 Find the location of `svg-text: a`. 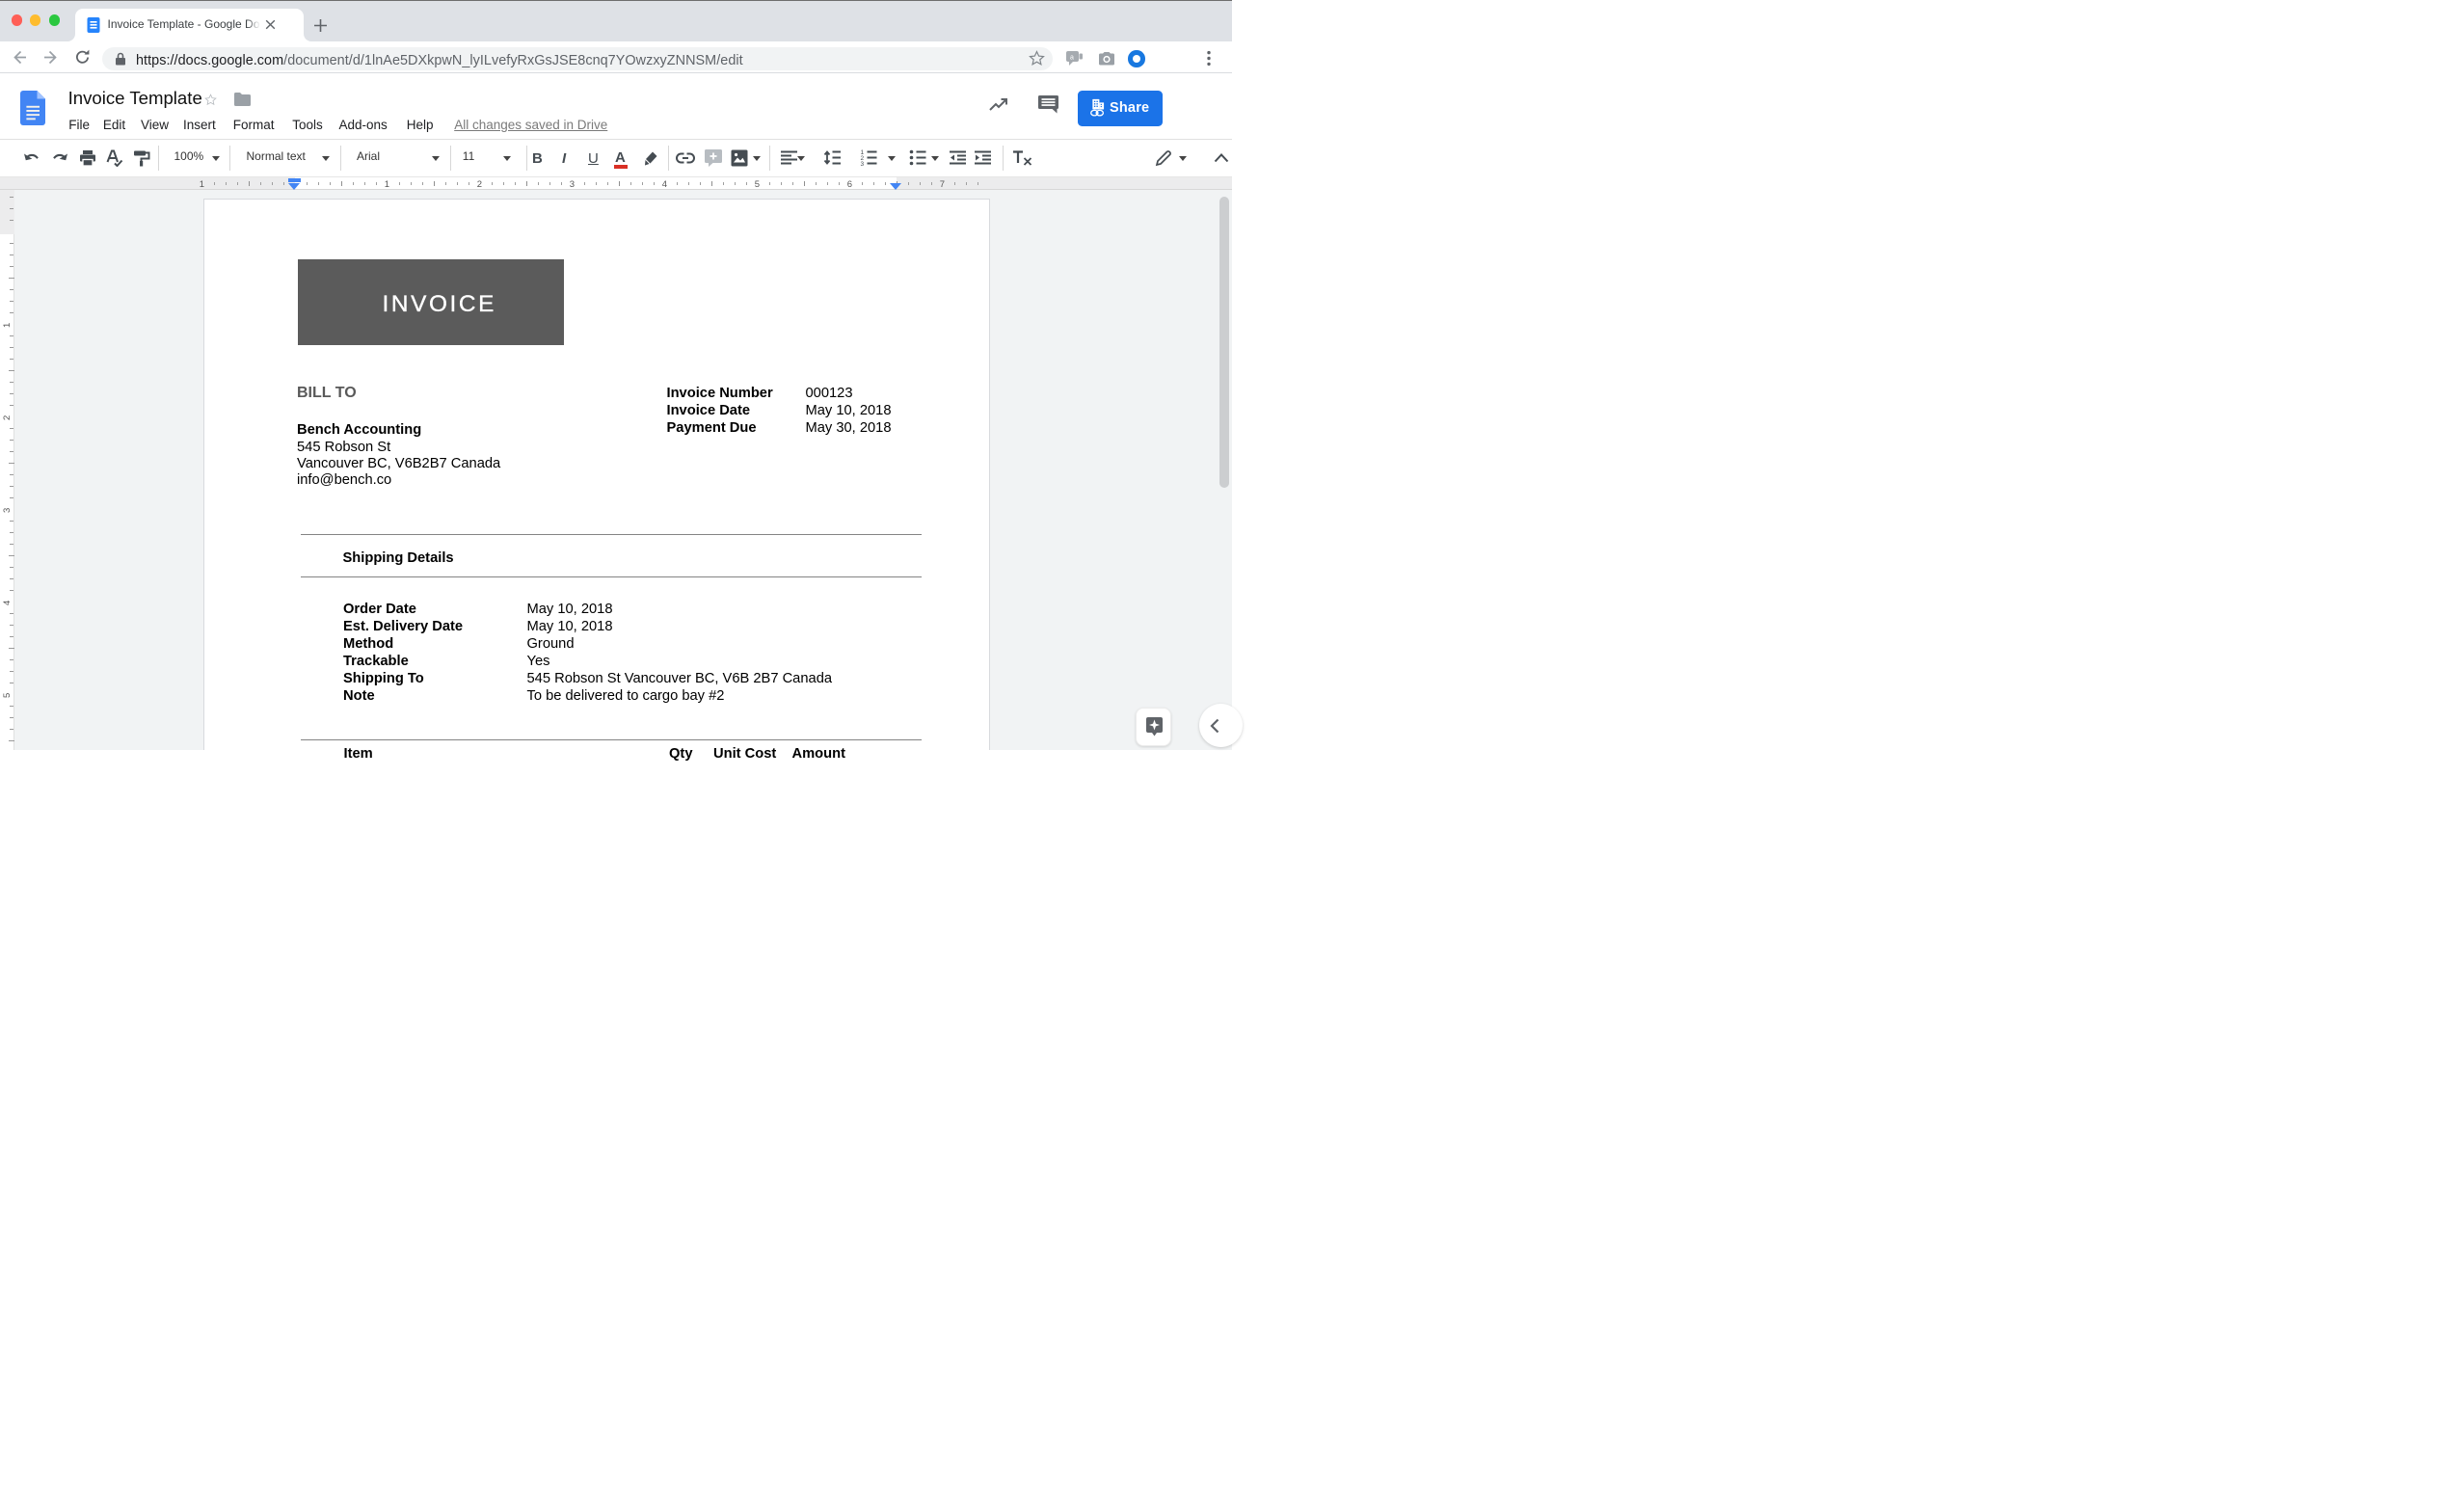

svg-text: a is located at coordinates (1072, 58).